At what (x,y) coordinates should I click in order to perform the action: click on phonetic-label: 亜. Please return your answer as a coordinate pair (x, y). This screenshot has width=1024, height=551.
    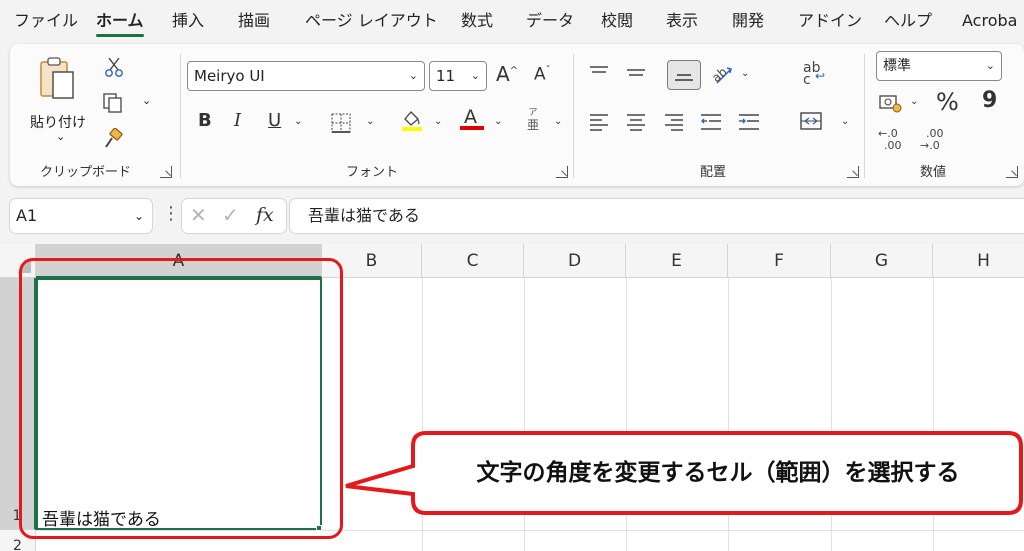
    Looking at the image, I should click on (532, 125).